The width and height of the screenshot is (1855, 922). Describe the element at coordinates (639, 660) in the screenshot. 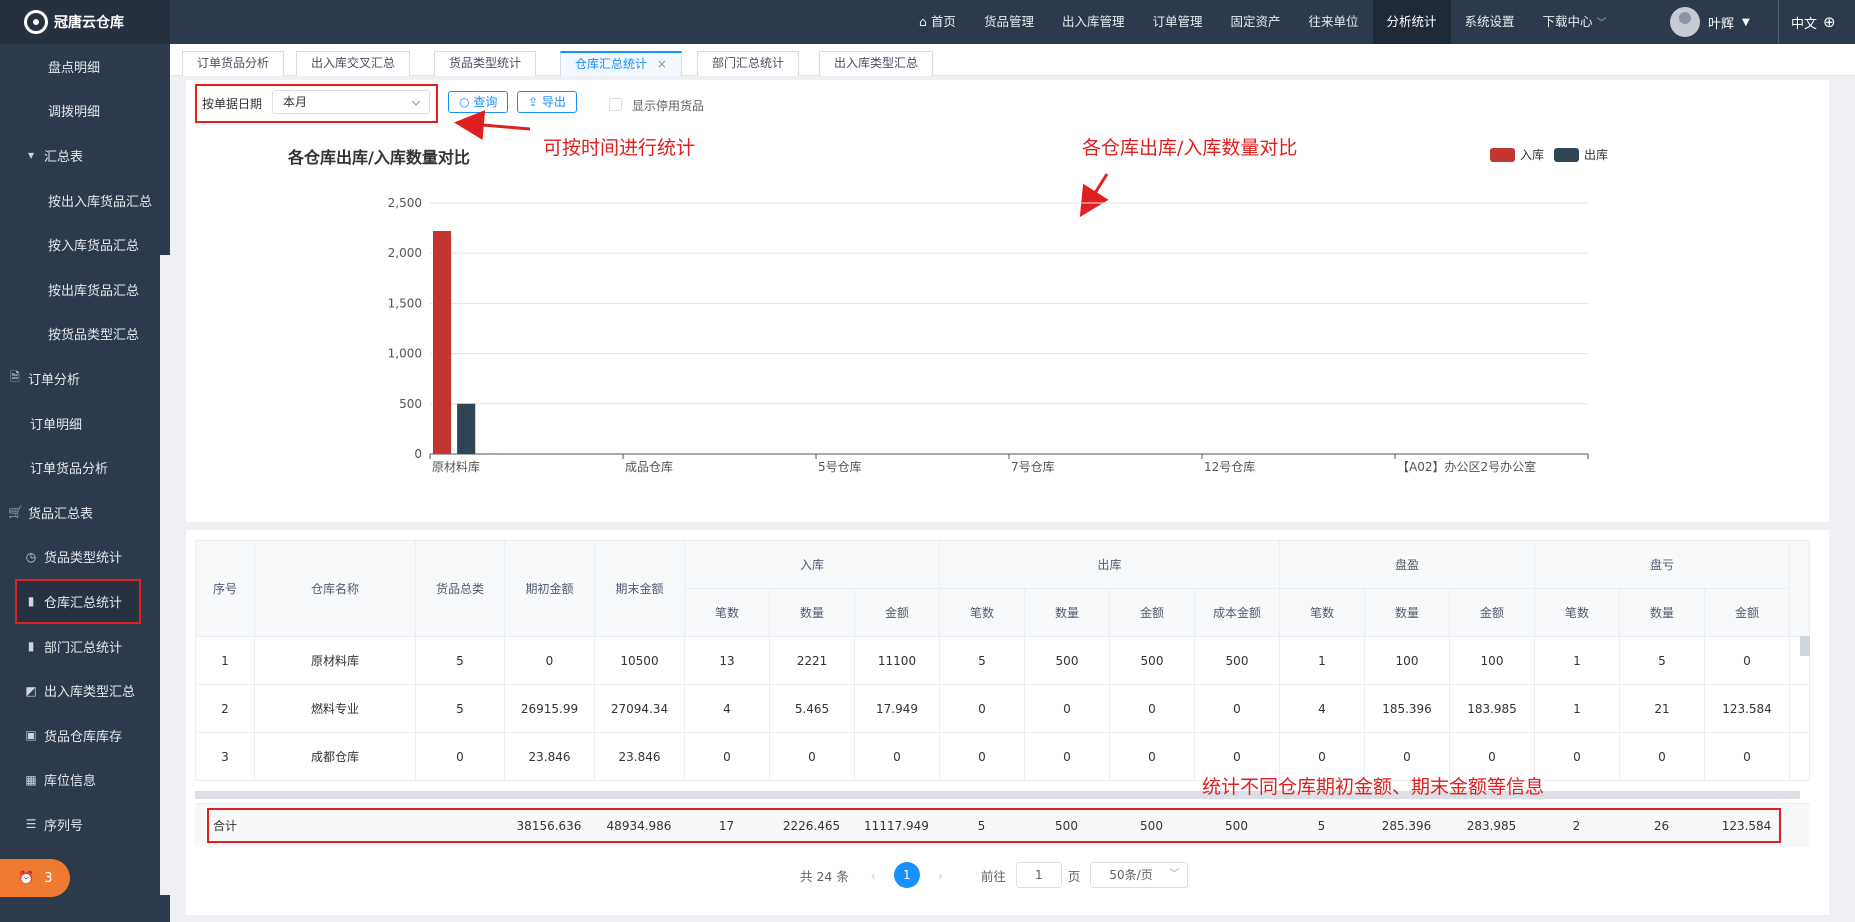

I see `table-cell: 10500` at that location.